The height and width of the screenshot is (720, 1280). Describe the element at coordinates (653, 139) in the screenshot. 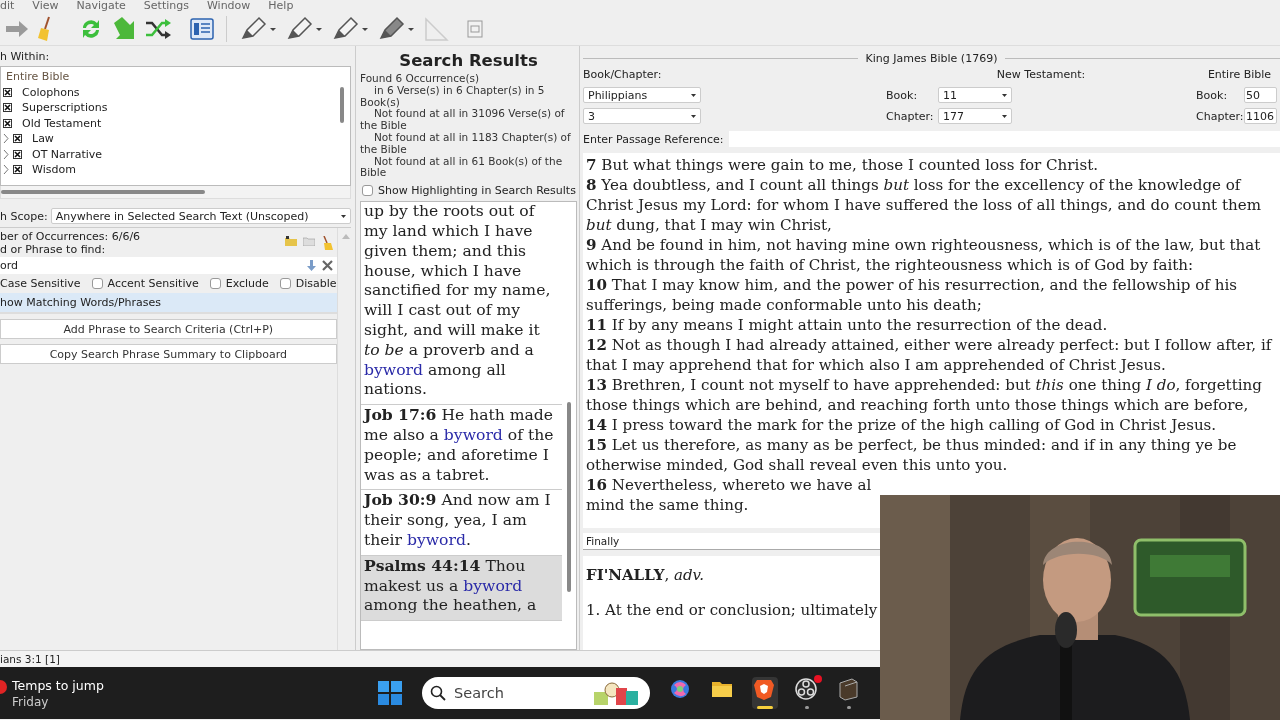

I see `field-label: Enter Passage Reference:` at that location.